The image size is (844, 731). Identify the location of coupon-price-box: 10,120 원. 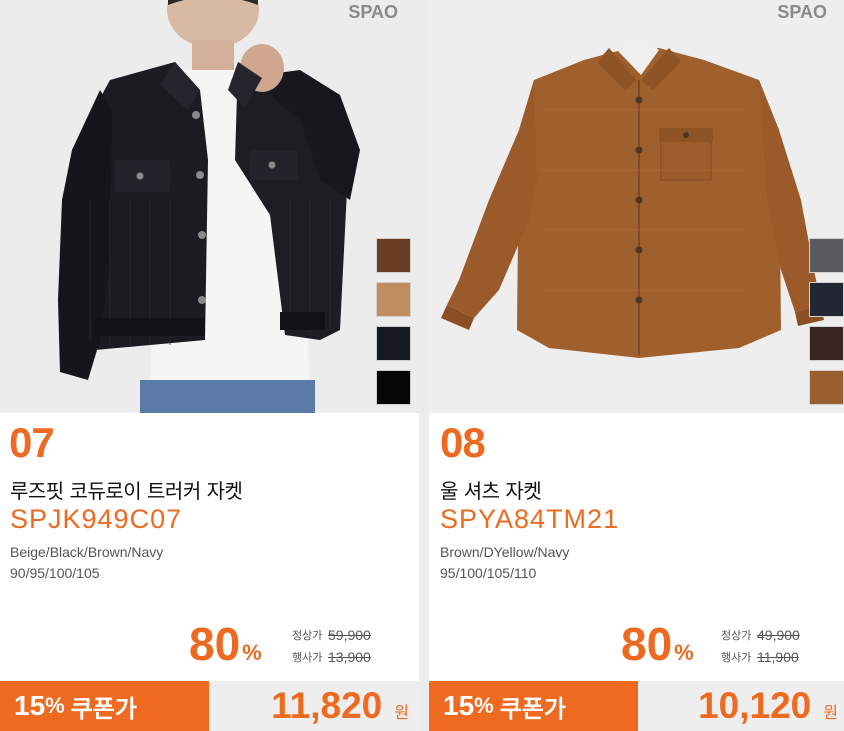
(741, 706).